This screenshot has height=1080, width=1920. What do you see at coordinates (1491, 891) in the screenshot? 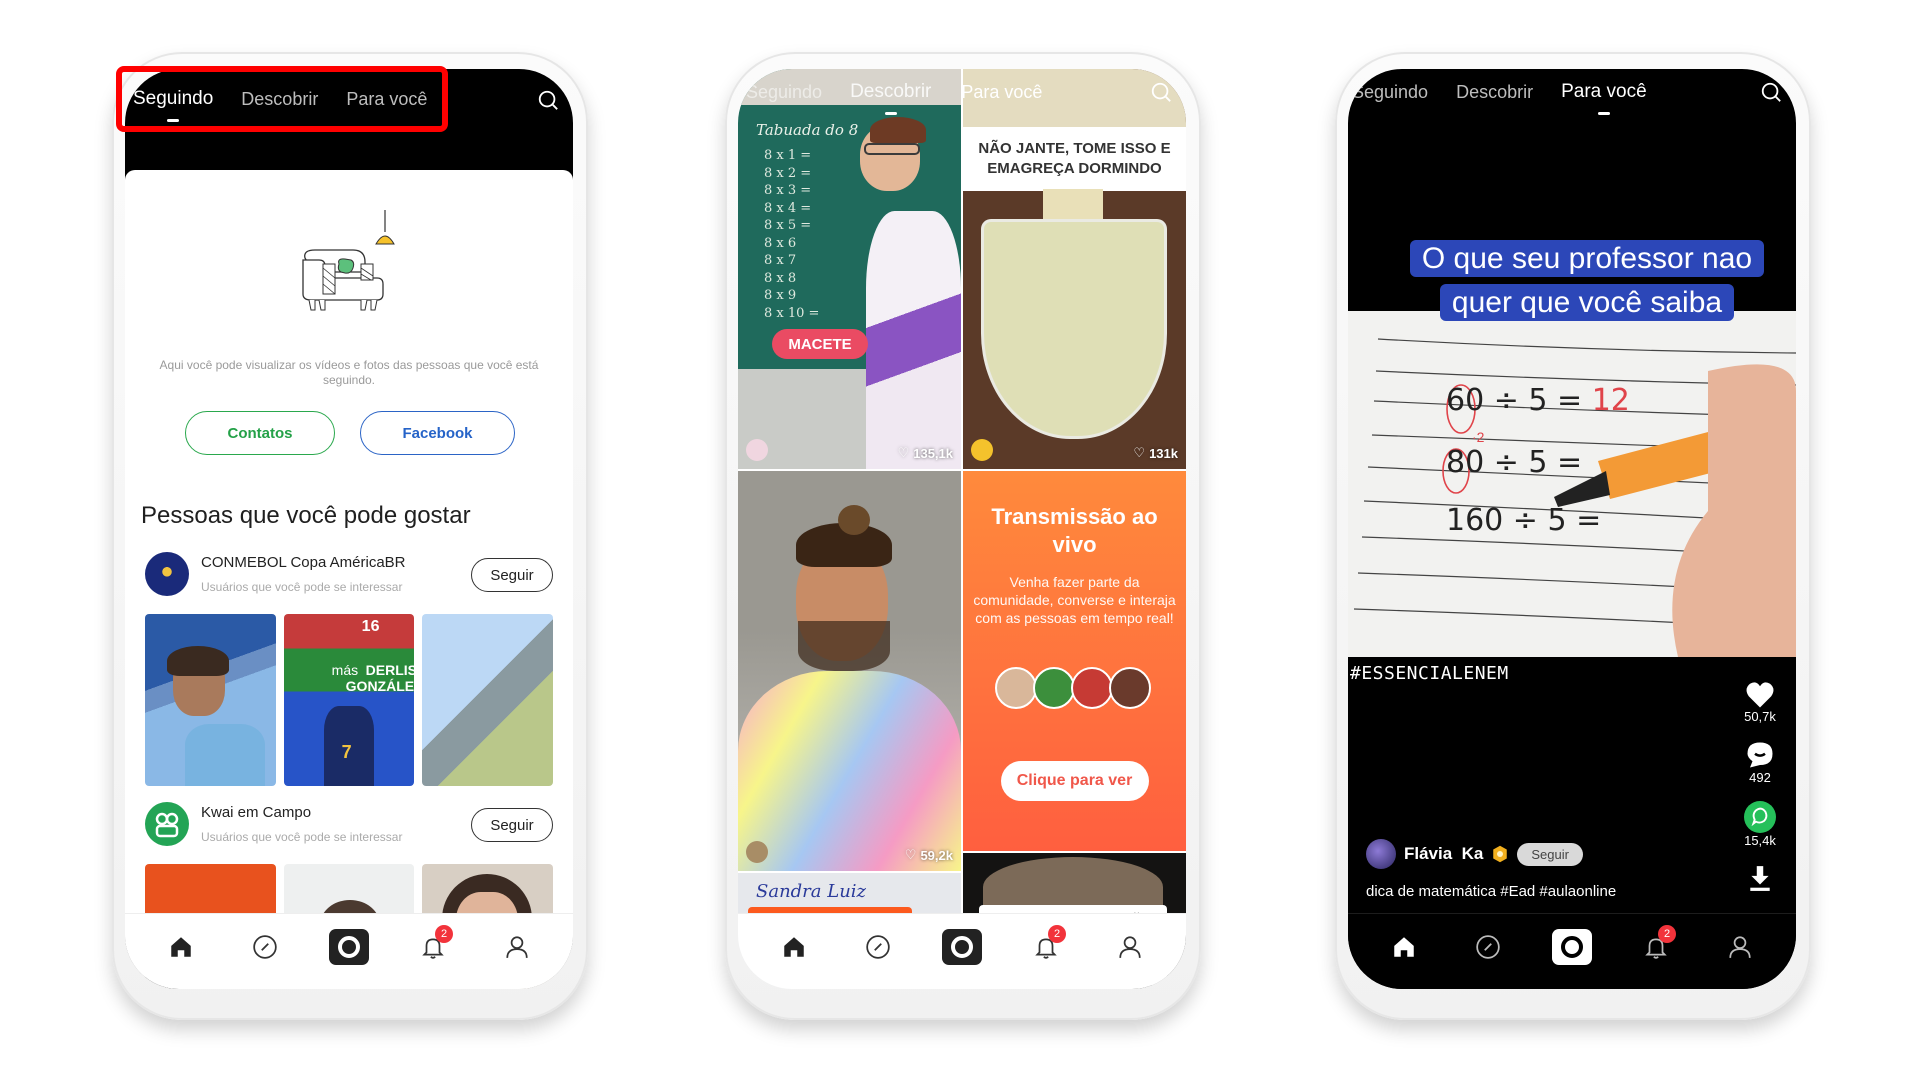
I see `video-description: dica de matemática #Ead #aulaonline` at bounding box center [1491, 891].